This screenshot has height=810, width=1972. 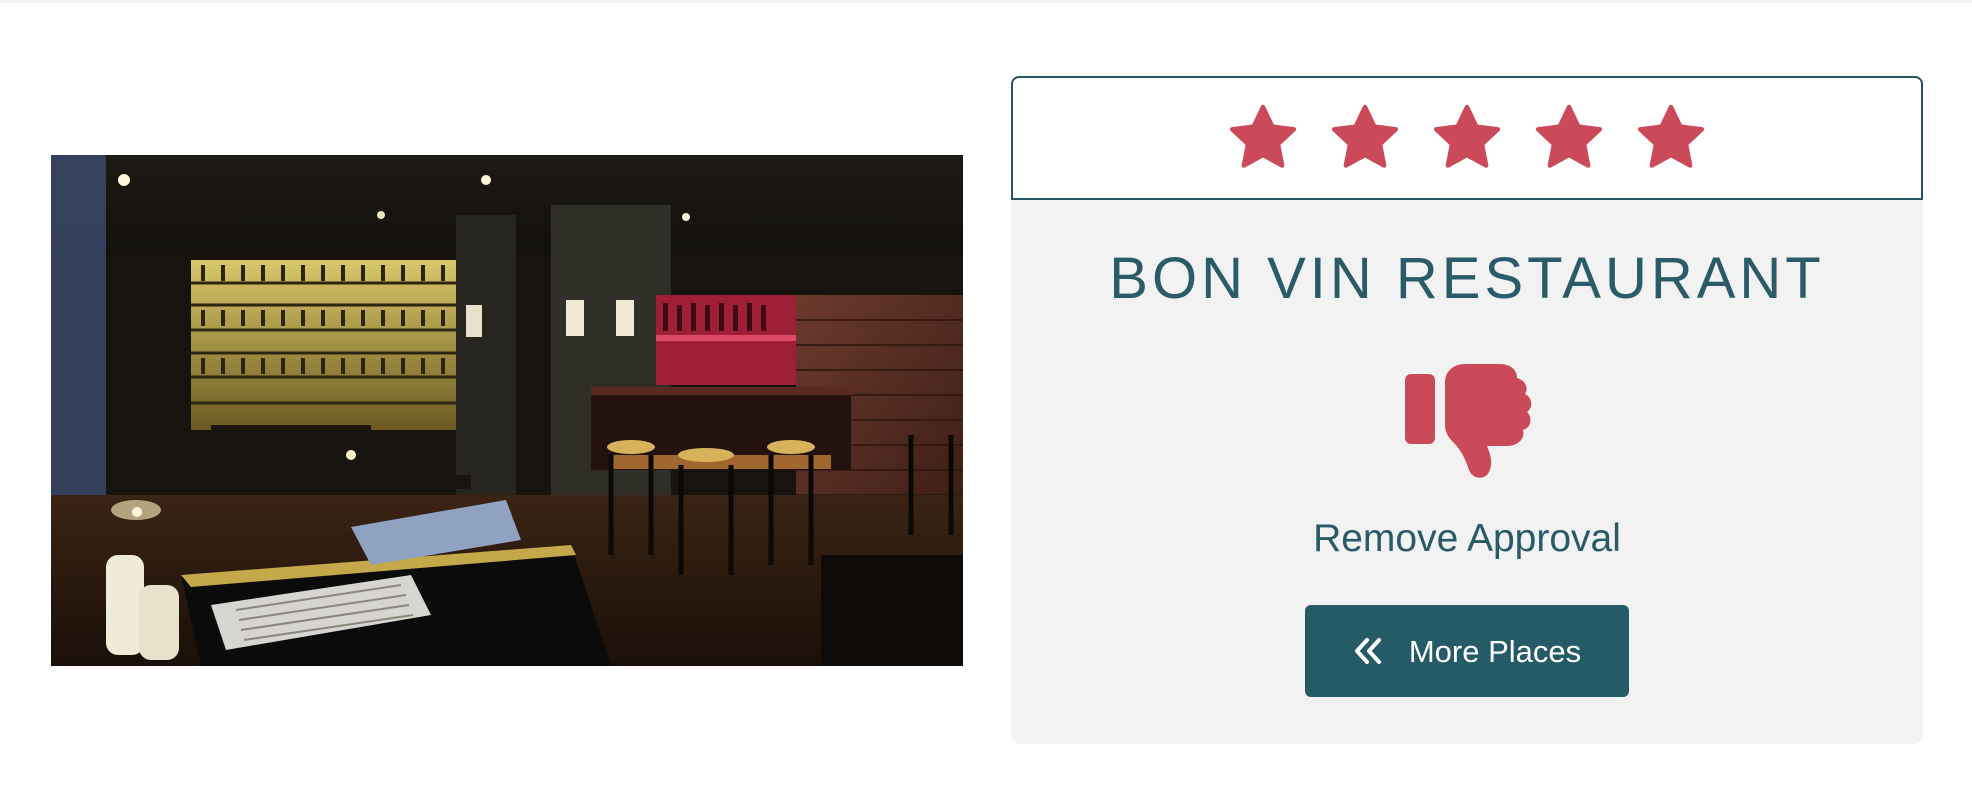 I want to click on more-places-button: More Places, so click(x=1467, y=651).